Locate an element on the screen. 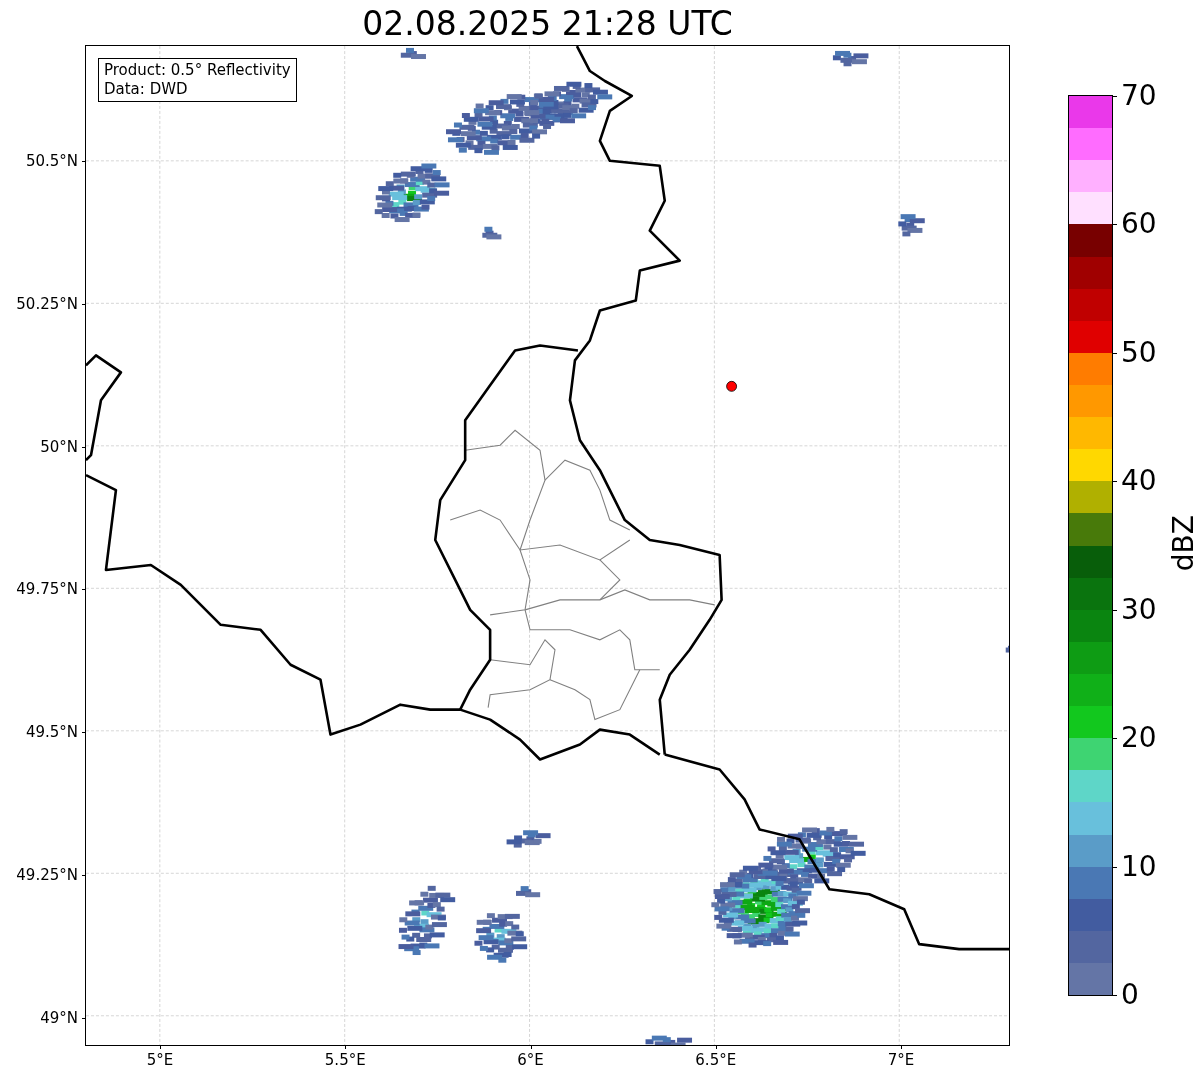 This screenshot has width=1202, height=1081. colorbar-tick-label: 30 is located at coordinates (1139, 609).